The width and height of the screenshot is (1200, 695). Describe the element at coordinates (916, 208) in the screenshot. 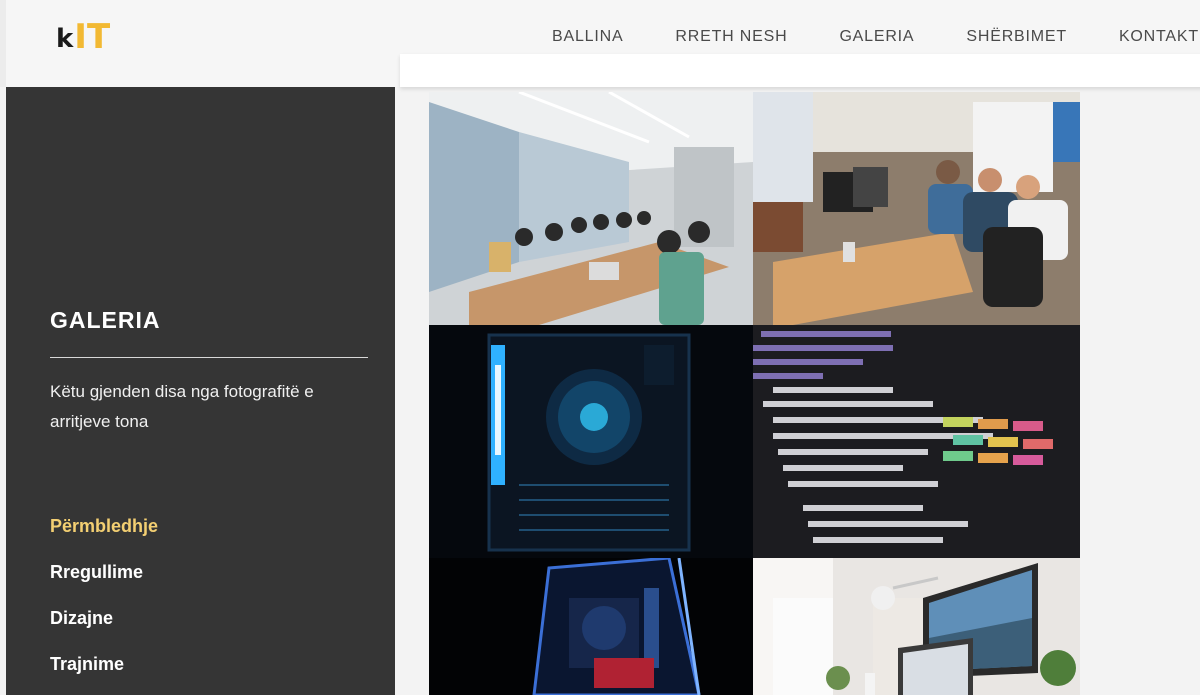

I see `open-office-photo` at that location.